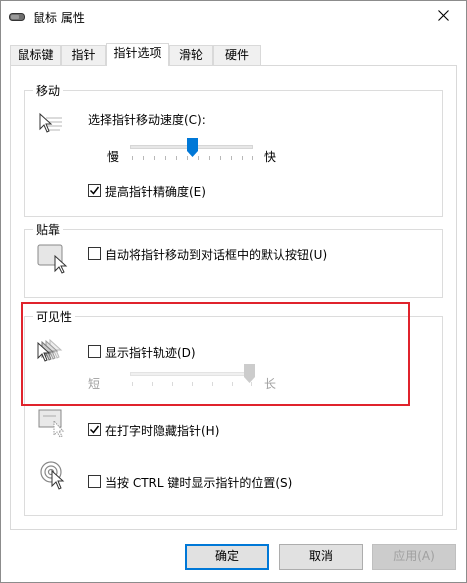 Image resolution: width=467 pixels, height=583 pixels. Describe the element at coordinates (199, 483) in the screenshot. I see `ctrl-show-location-label: 当按 CTRL 键时显示指针的位置(S)` at that location.